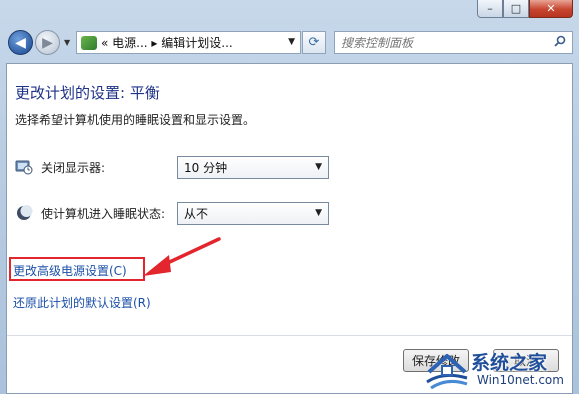  What do you see at coordinates (289, 335) in the screenshot?
I see `divider` at bounding box center [289, 335].